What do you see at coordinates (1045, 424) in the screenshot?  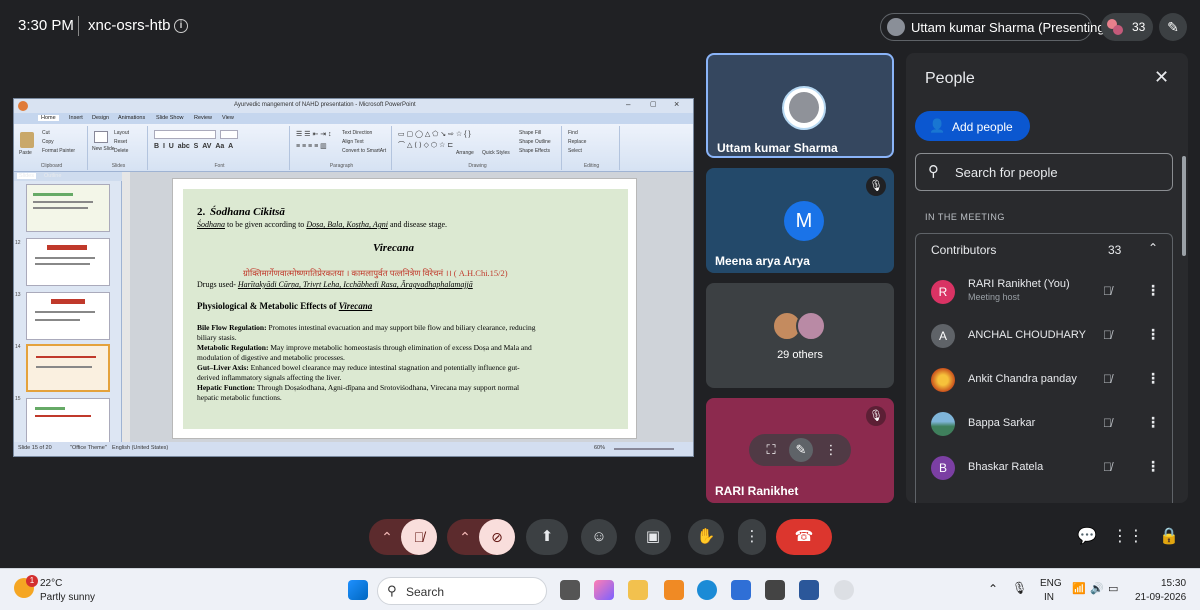 I see `participant-row: Bappa Sarkar 🎙̸ ⋮` at bounding box center [1045, 424].